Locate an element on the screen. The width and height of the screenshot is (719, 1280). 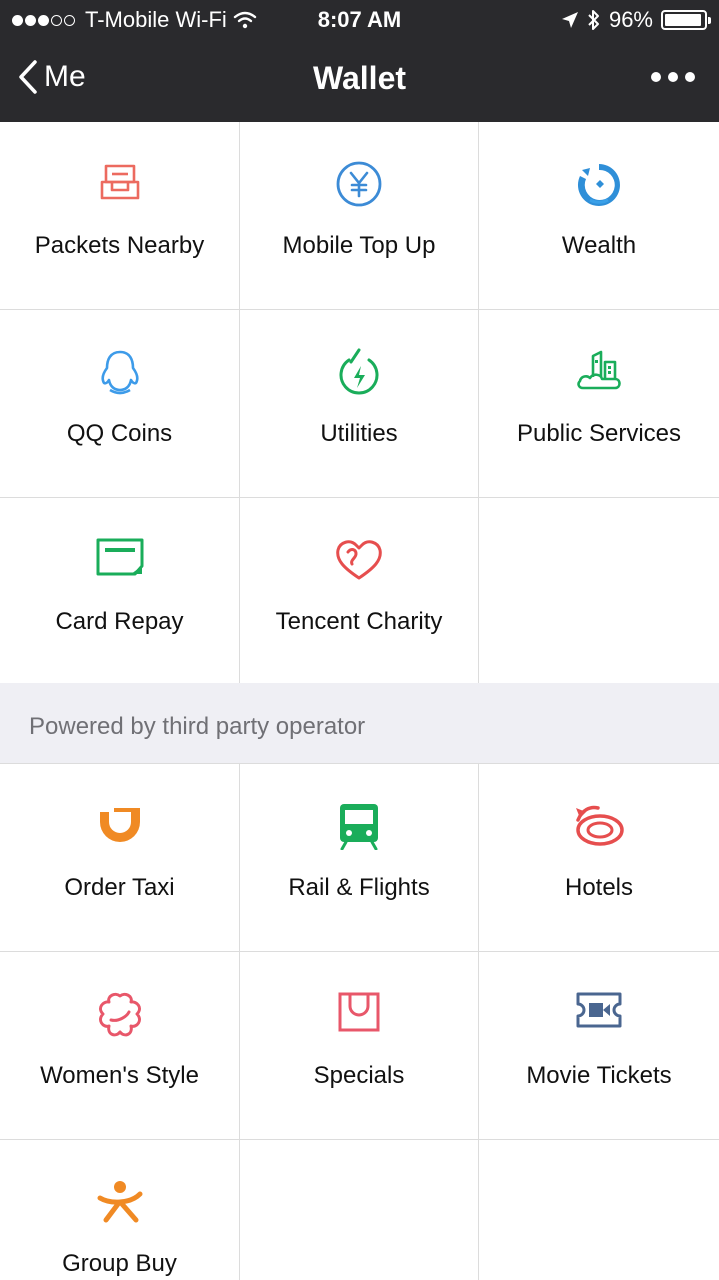
service-utilities: Utilities is located at coordinates (359, 404).